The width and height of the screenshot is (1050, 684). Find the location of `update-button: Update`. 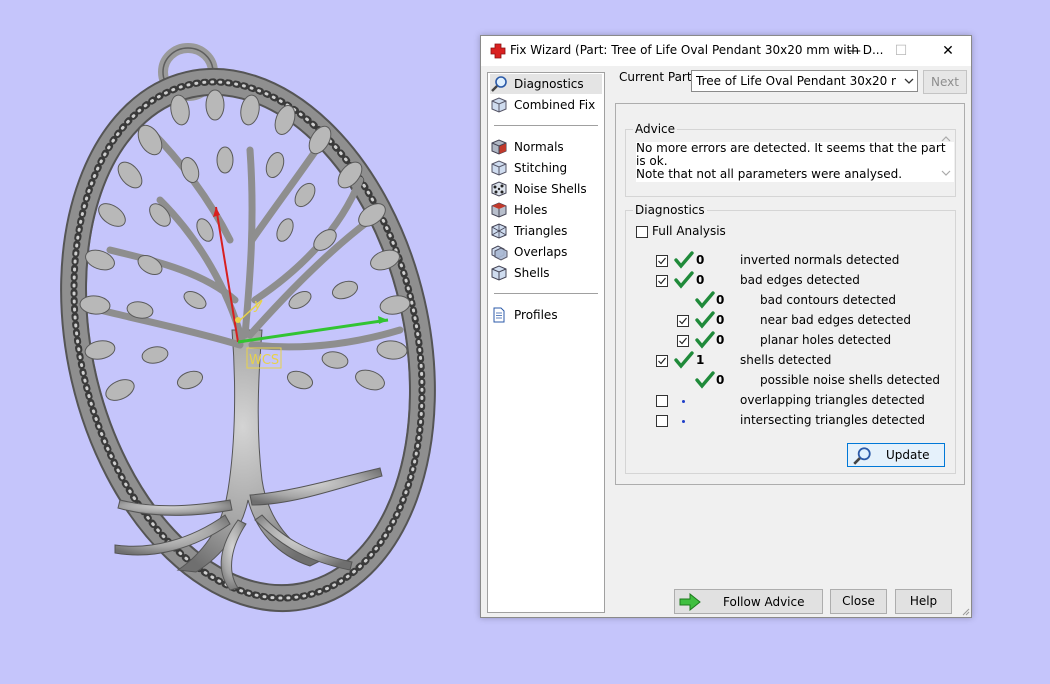

update-button: Update is located at coordinates (896, 455).